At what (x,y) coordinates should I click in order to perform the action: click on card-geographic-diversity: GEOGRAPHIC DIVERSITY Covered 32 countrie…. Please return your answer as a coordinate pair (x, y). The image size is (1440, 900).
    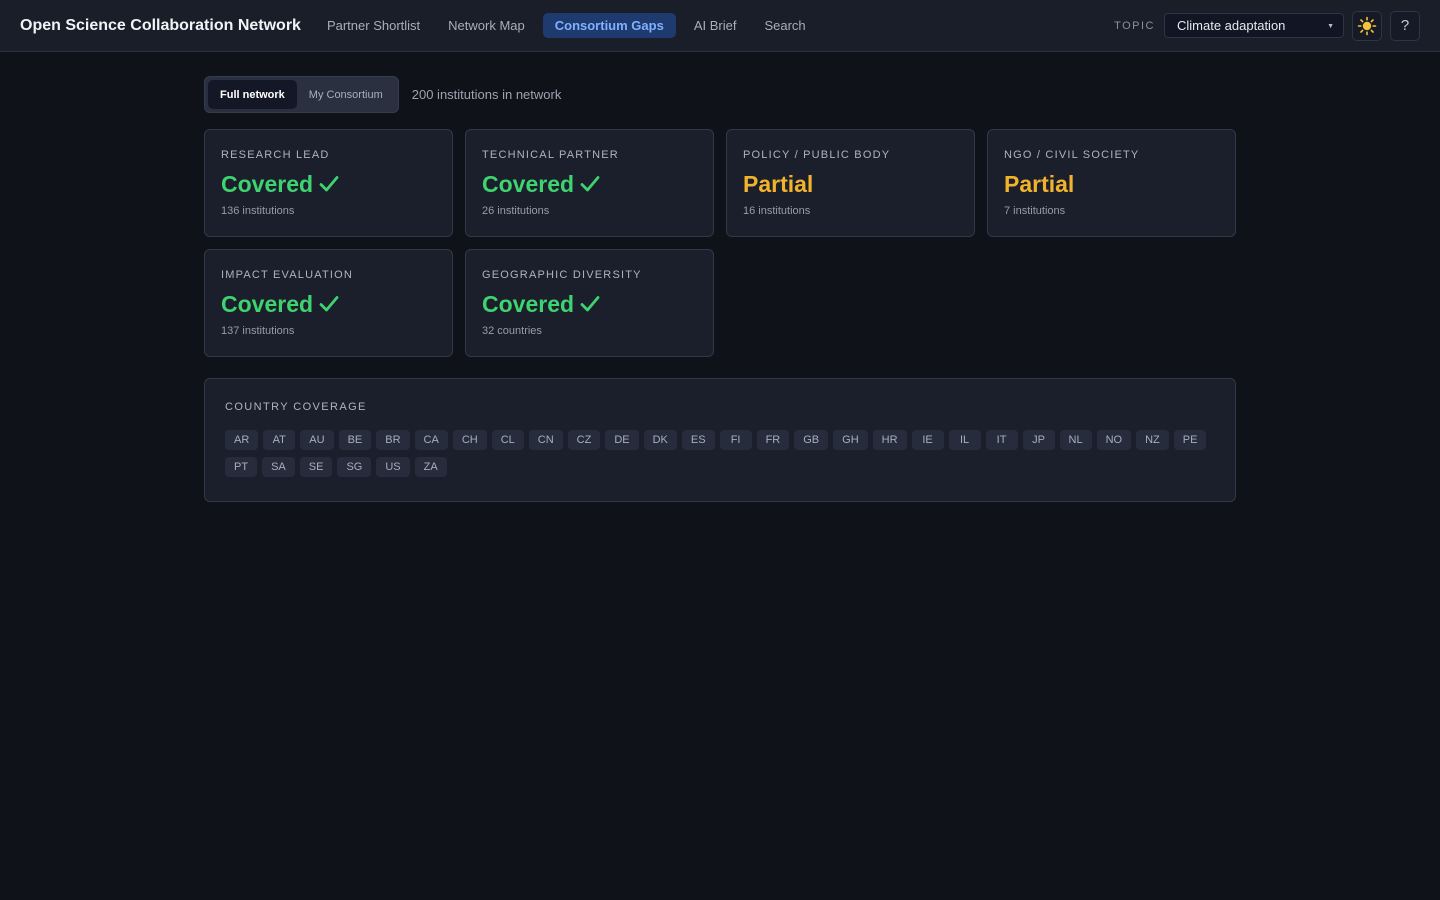
    Looking at the image, I should click on (589, 303).